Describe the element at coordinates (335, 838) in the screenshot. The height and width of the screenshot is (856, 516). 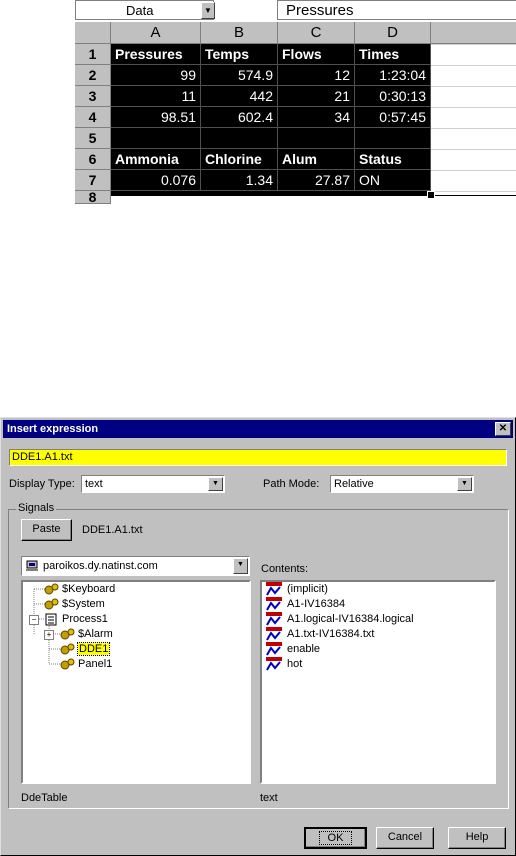
I see `ok-button: OK` at that location.